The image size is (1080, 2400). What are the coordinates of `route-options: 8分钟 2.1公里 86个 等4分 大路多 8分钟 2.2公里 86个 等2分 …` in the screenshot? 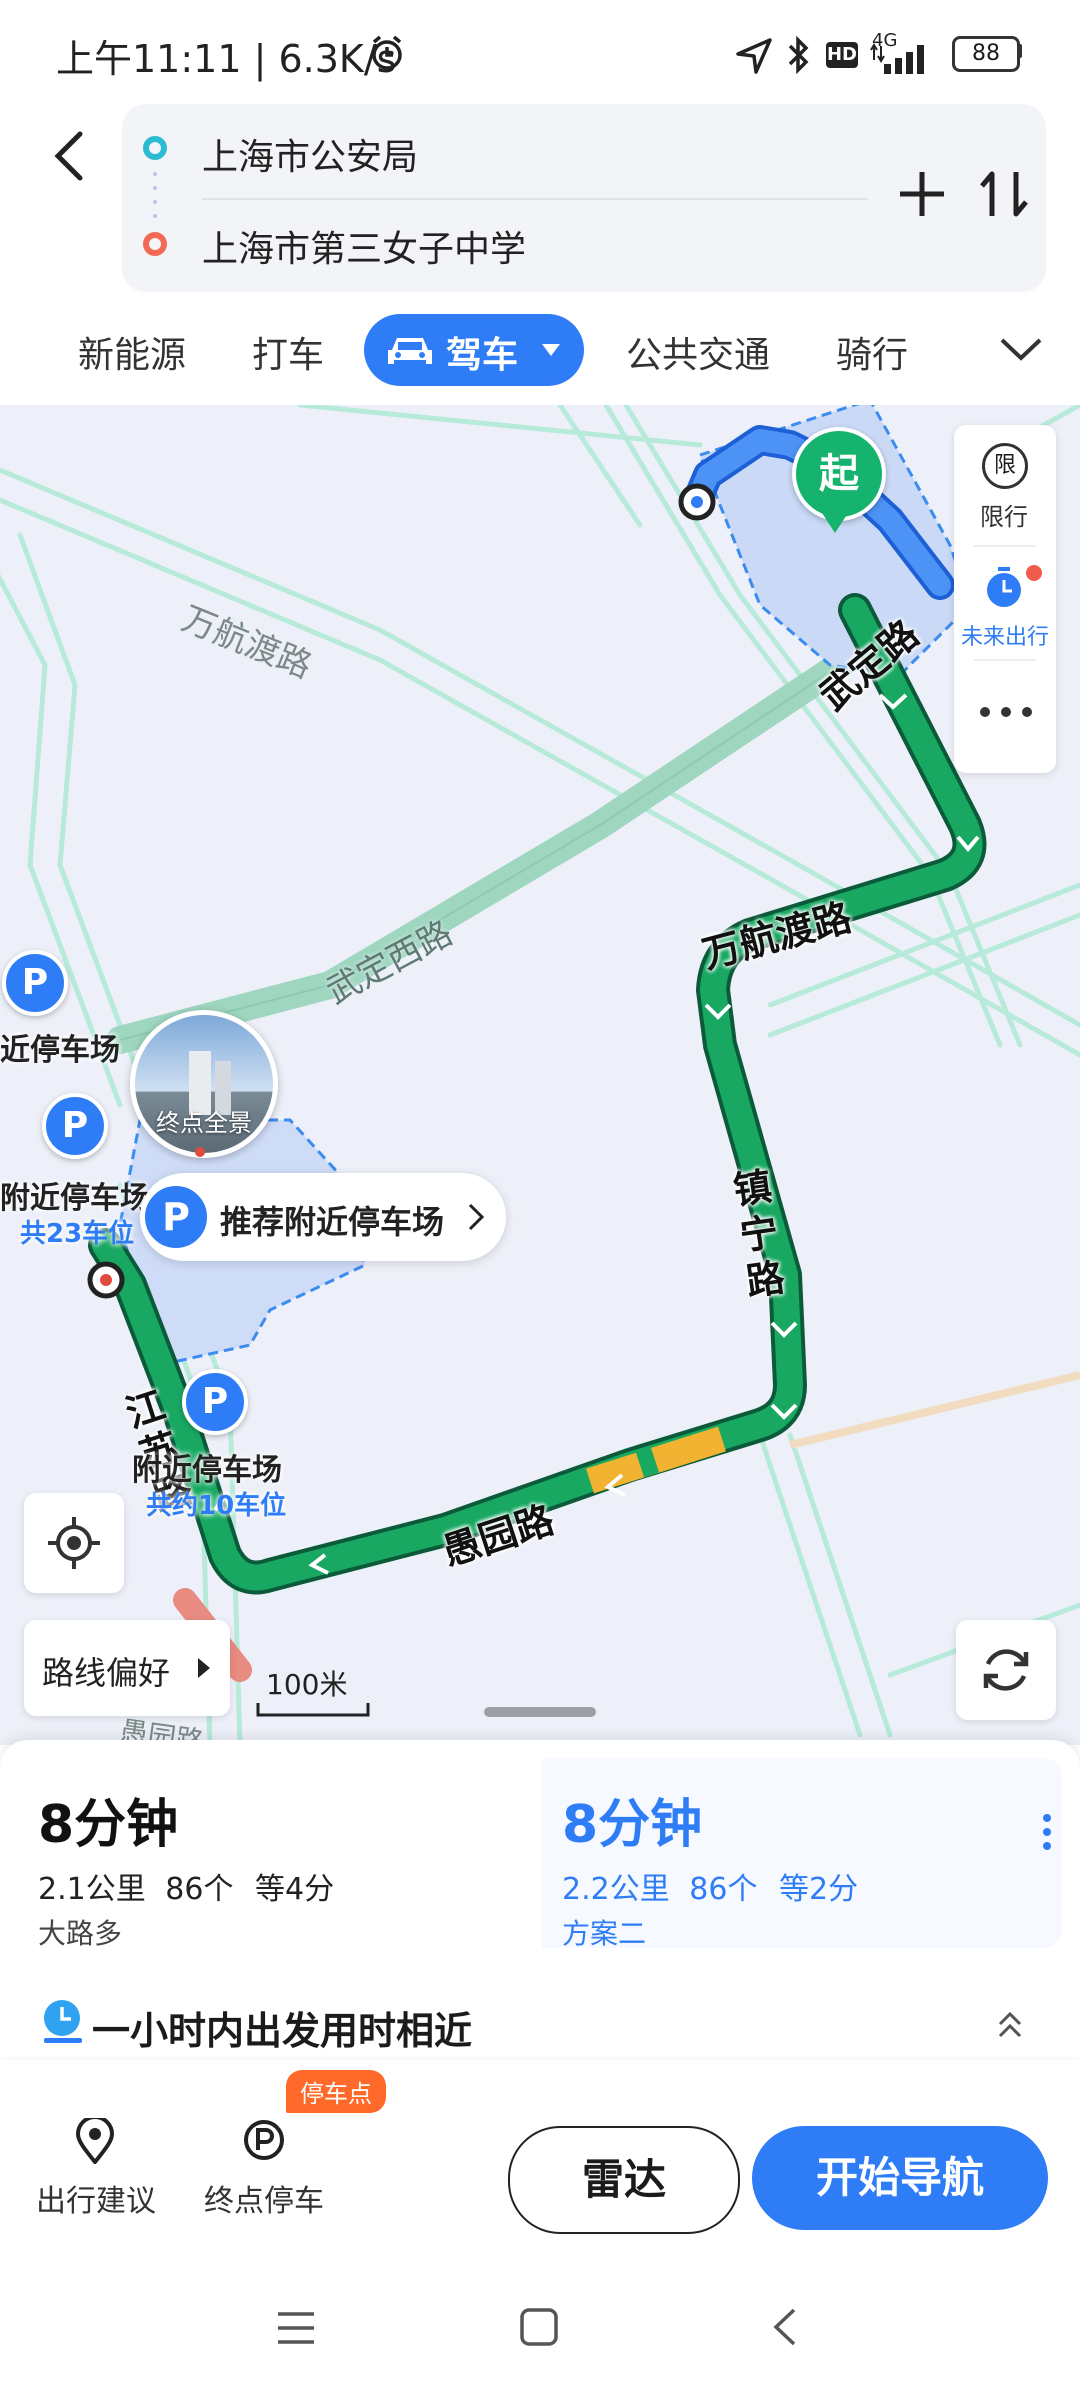 It's located at (540, 1854).